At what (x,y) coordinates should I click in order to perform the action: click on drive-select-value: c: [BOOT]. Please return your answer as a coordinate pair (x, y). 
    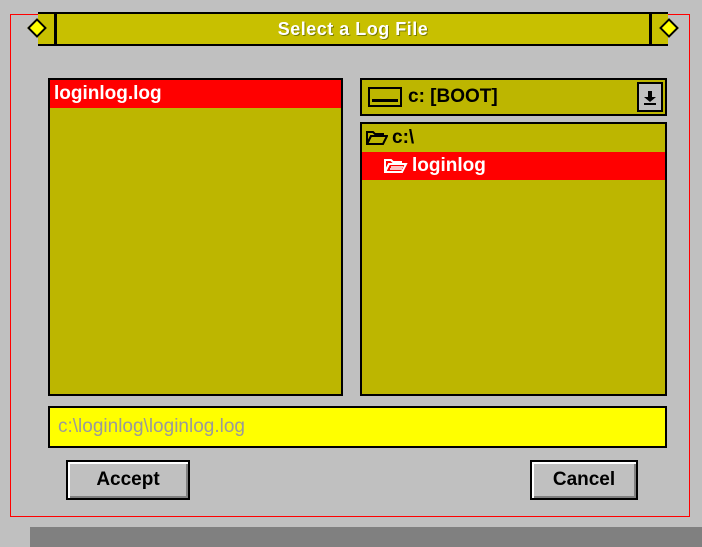
    Looking at the image, I should click on (453, 96).